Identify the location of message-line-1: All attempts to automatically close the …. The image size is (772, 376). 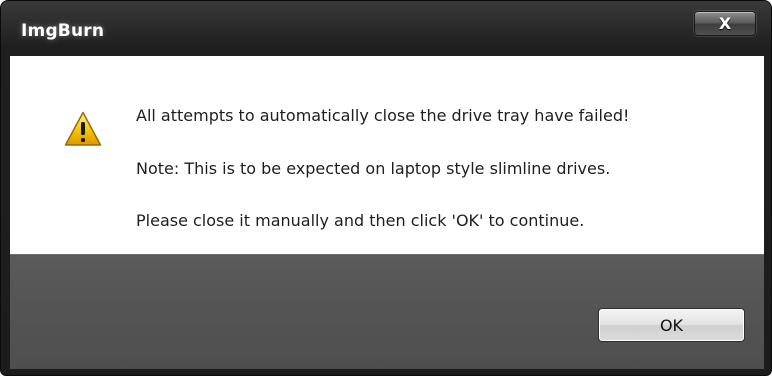
(383, 115).